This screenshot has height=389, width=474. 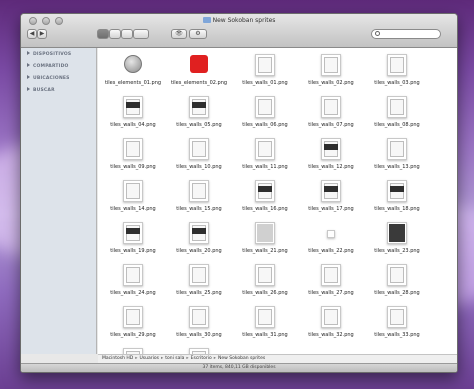 I want to click on file-item: tiles_walls_35.png, so click(x=199, y=349).